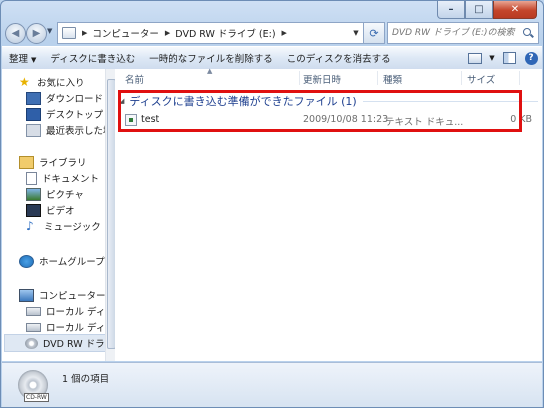 The image size is (544, 408). Describe the element at coordinates (26, 261) in the screenshot. I see `homegroup-icon` at that location.